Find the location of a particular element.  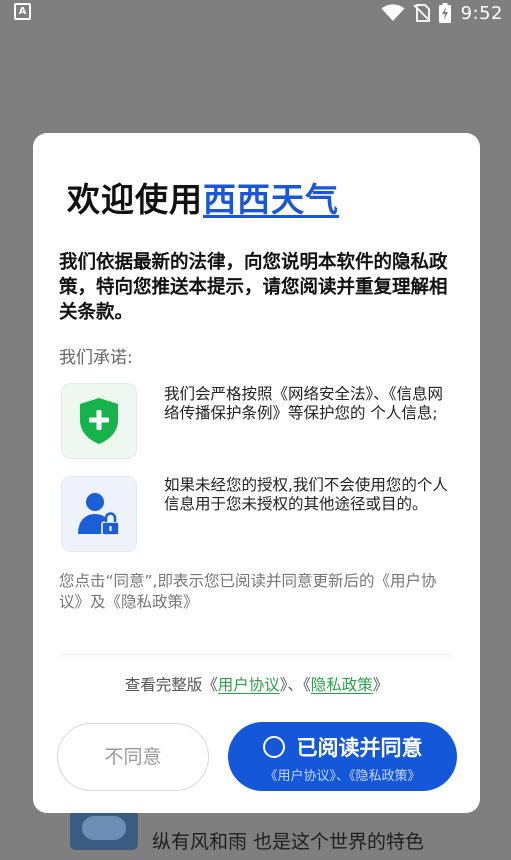

user-lock-icon is located at coordinates (99, 514).